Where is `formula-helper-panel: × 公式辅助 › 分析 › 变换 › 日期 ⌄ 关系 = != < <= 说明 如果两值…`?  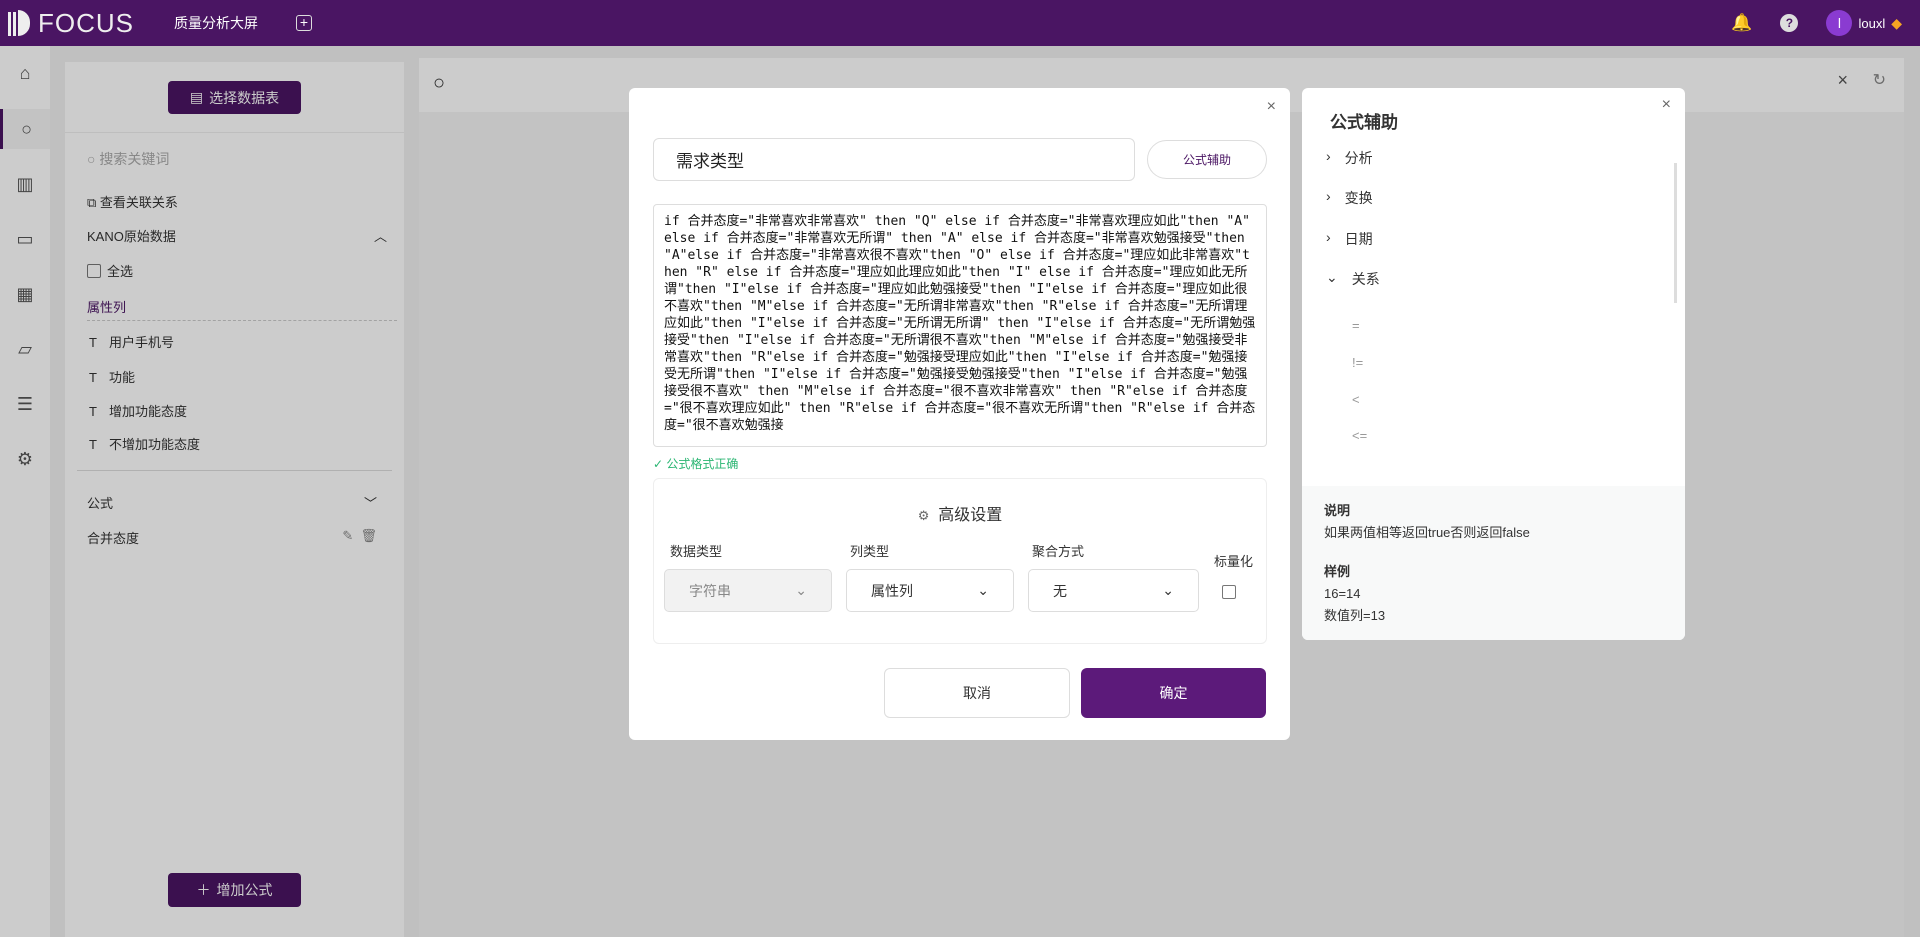
formula-helper-panel: × 公式辅助 › 分析 › 变换 › 日期 ⌄ 关系 = != < <= 说明 如果两值… is located at coordinates (1493, 364).